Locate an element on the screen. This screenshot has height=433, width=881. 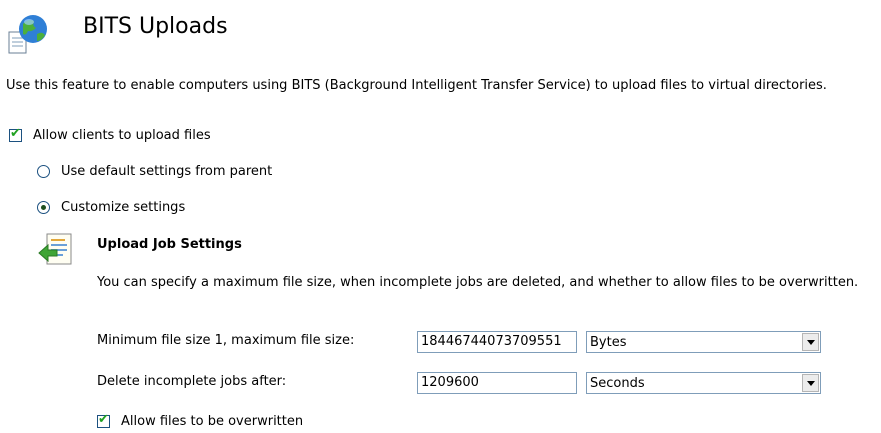
radio-customize-settings is located at coordinates (43, 207).